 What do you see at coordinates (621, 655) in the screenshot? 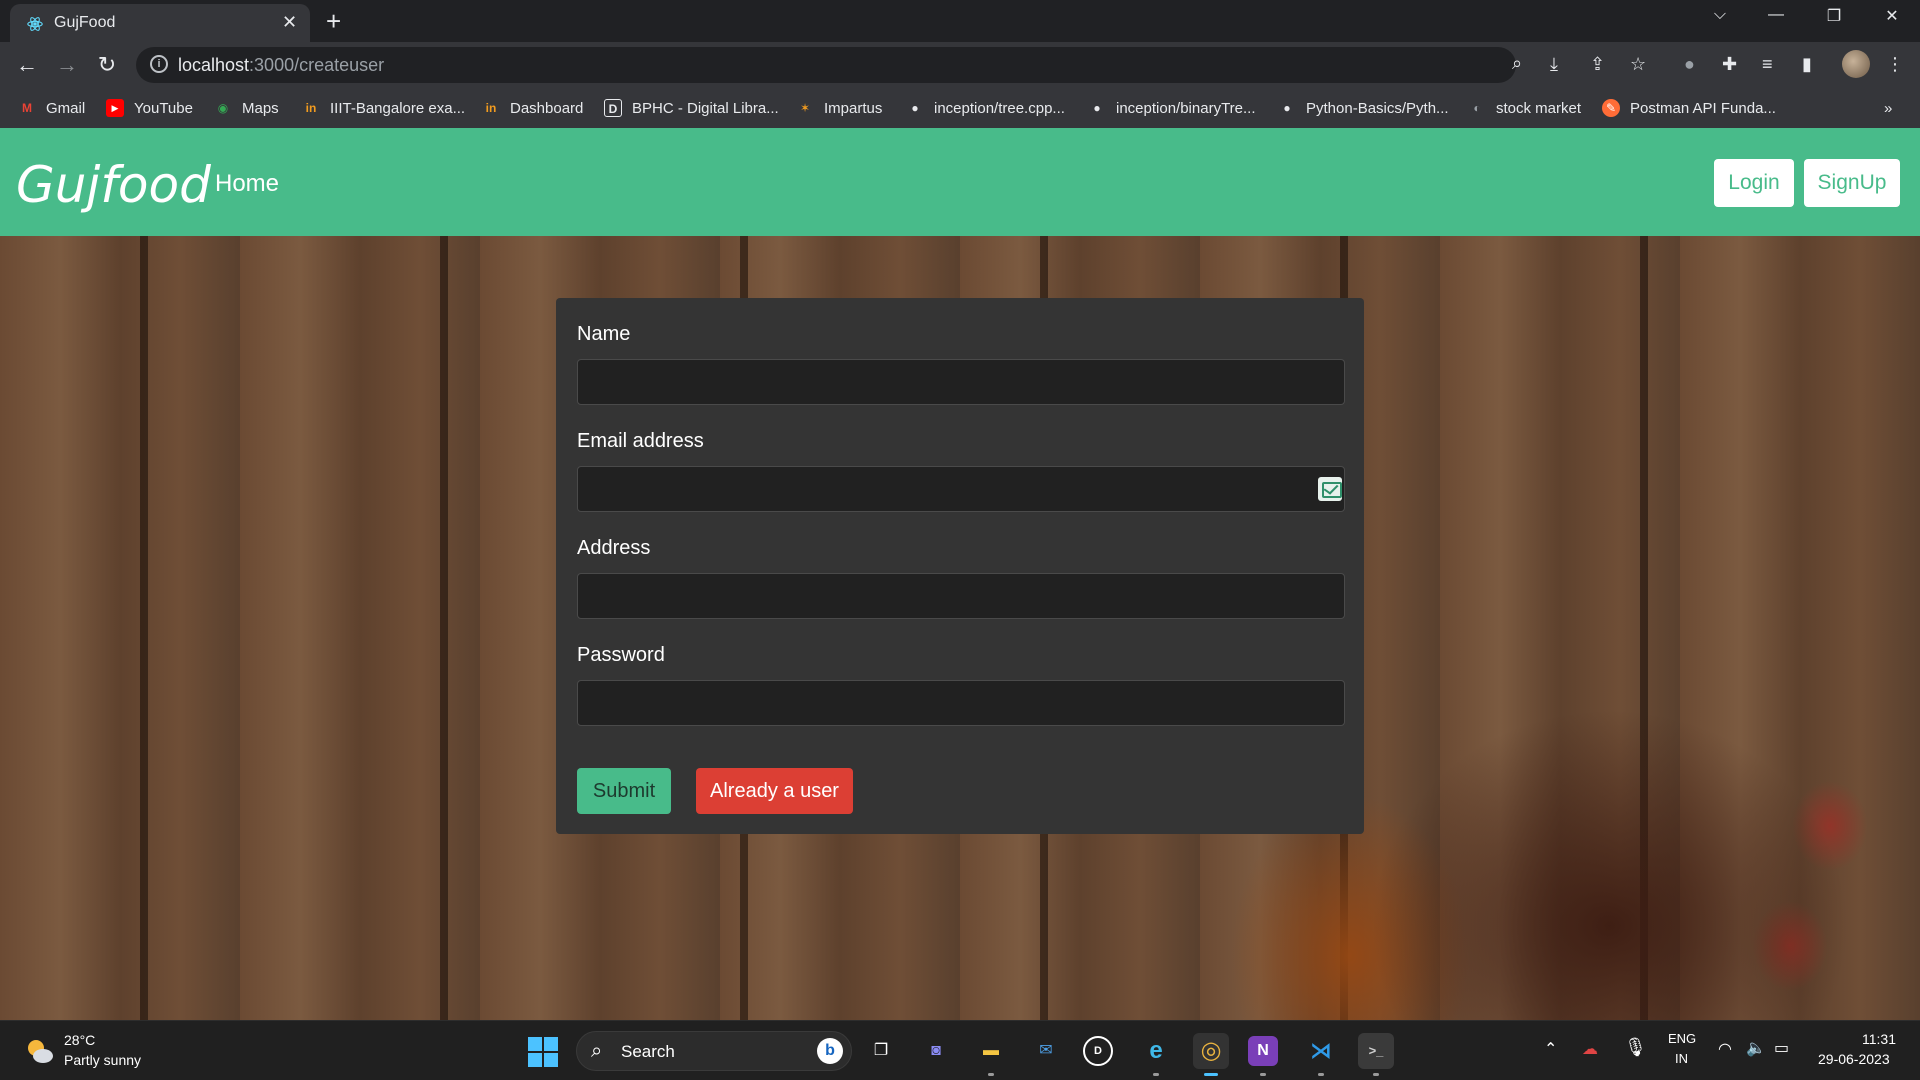
I see `password-label: Password` at bounding box center [621, 655].